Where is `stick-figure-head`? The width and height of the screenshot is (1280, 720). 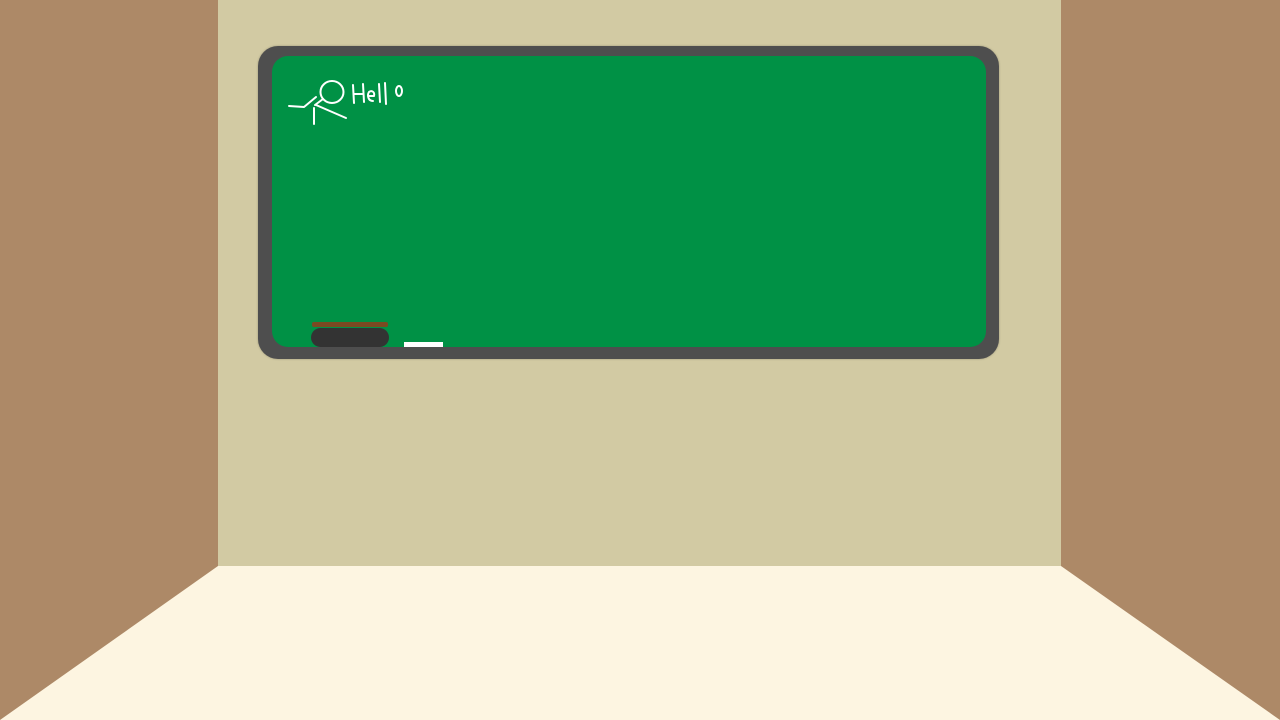 stick-figure-head is located at coordinates (332, 92).